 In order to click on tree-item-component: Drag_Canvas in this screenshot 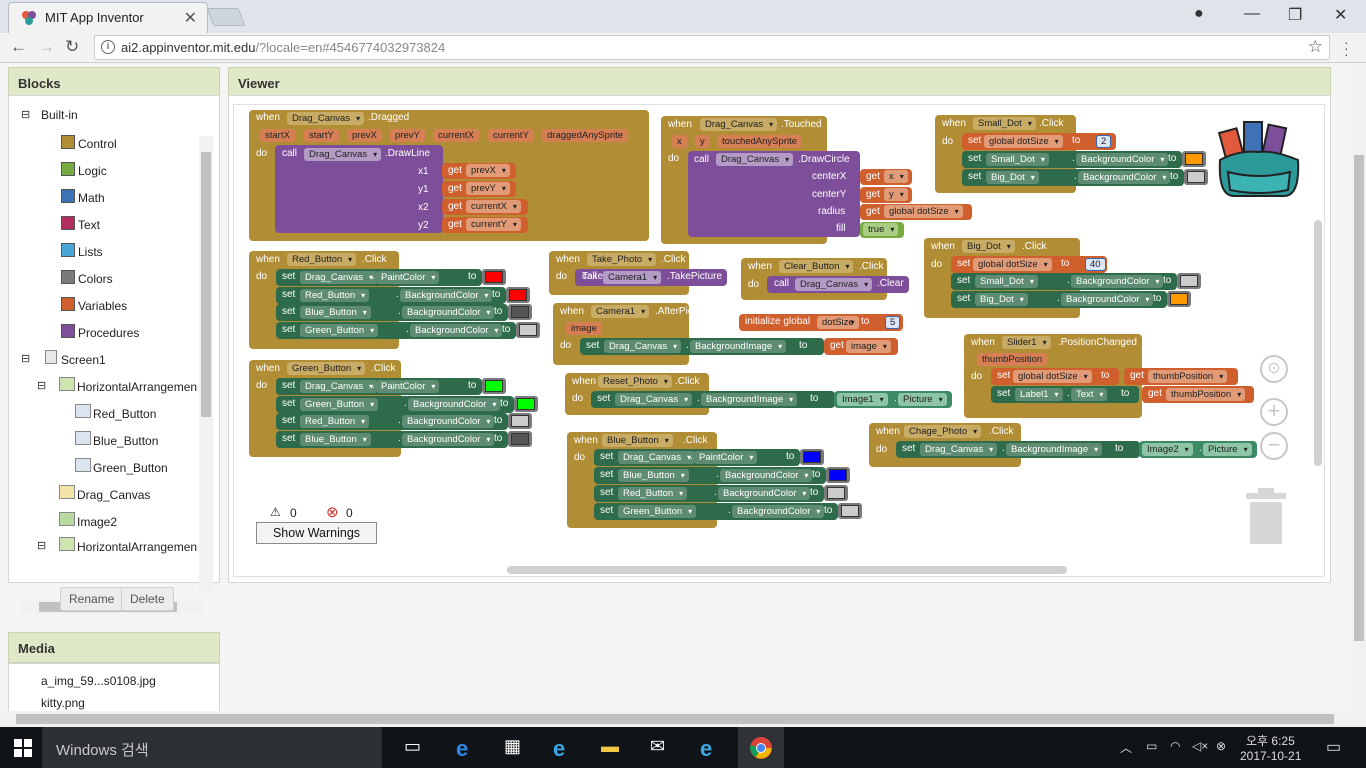, I will do `click(113, 495)`.